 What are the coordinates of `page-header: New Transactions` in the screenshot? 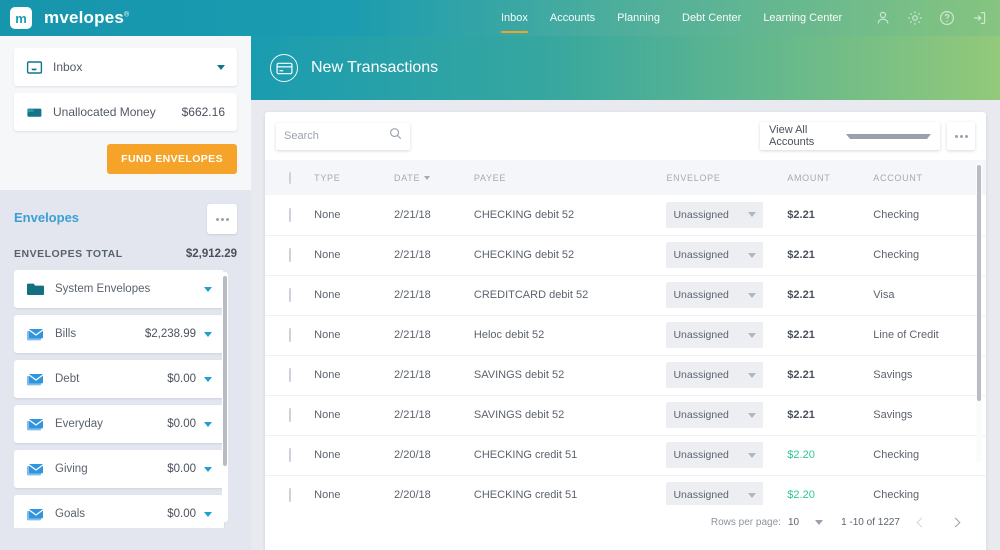 It's located at (625, 68).